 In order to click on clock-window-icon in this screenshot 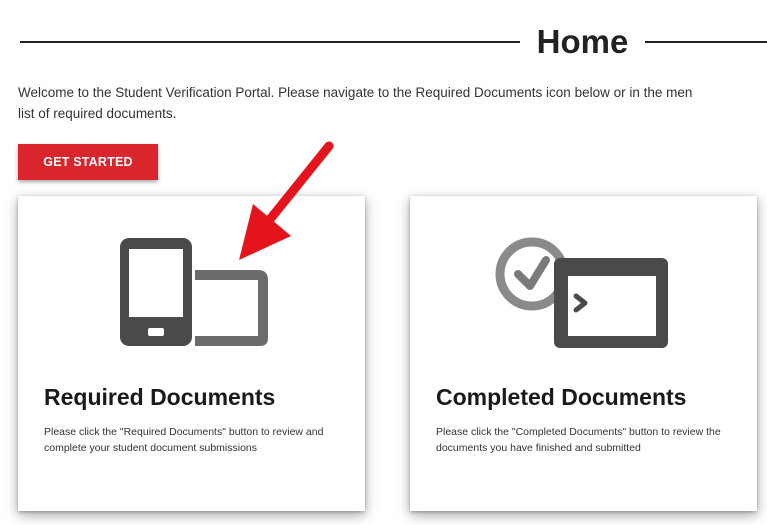, I will do `click(581, 292)`.